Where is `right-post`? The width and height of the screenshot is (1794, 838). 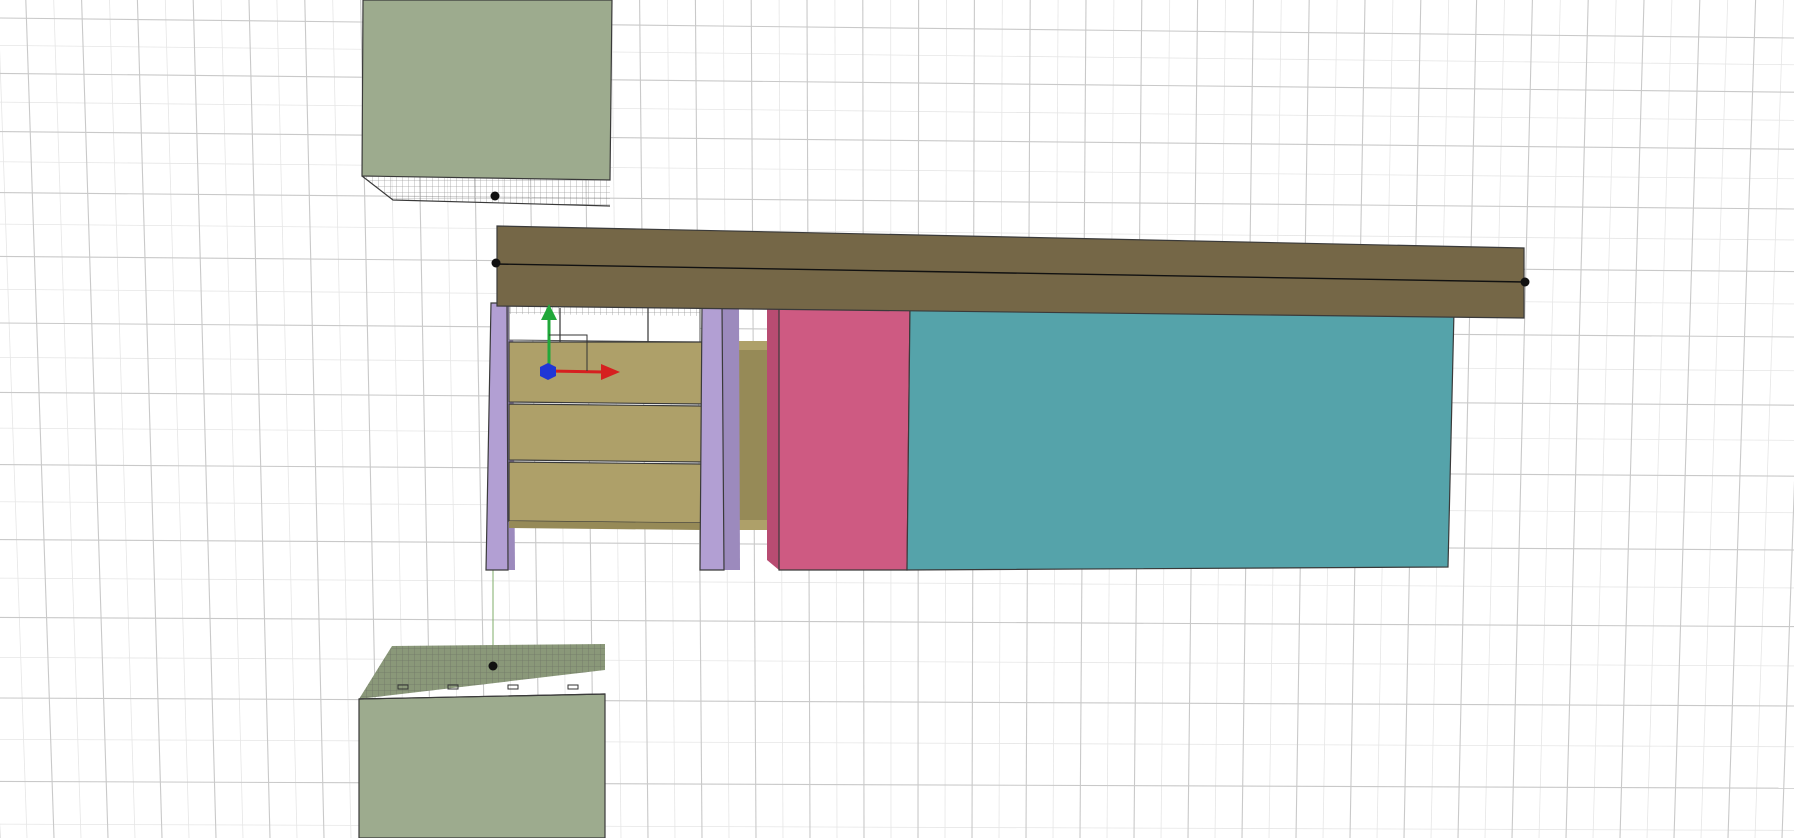 right-post is located at coordinates (719, 437).